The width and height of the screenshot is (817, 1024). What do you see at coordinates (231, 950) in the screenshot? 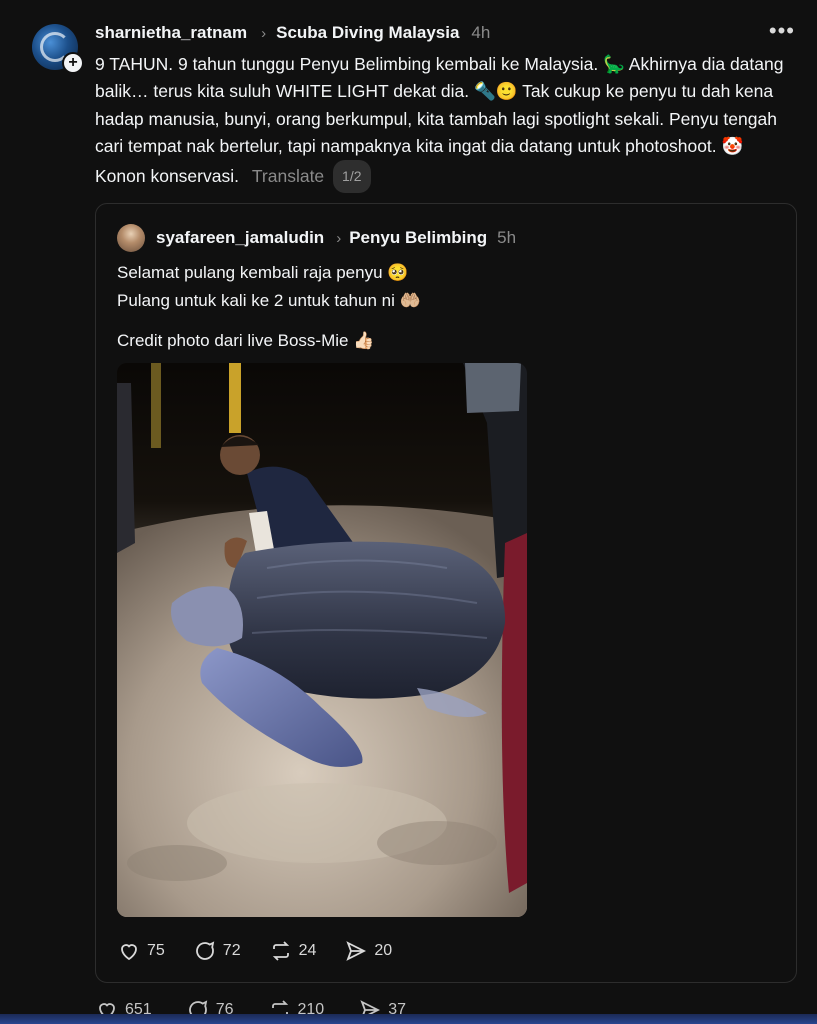
I see `quoted-comment-count: 72` at bounding box center [231, 950].